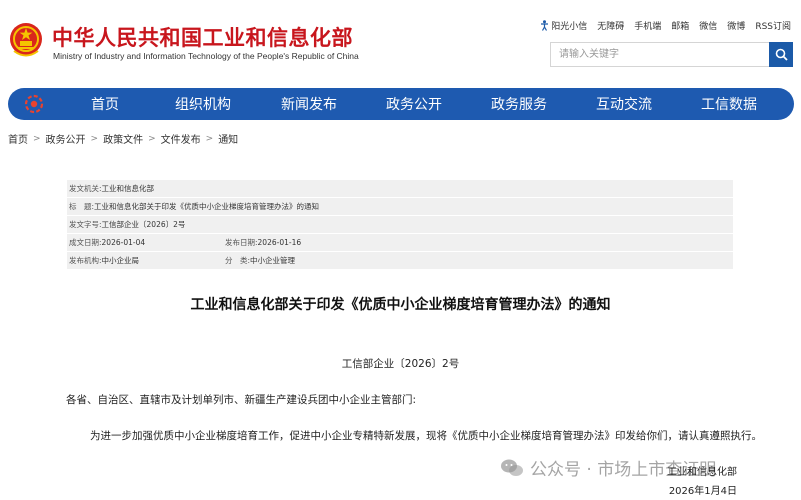  What do you see at coordinates (702, 491) in the screenshot?
I see `signature-date: 2026年1月4日` at bounding box center [702, 491].